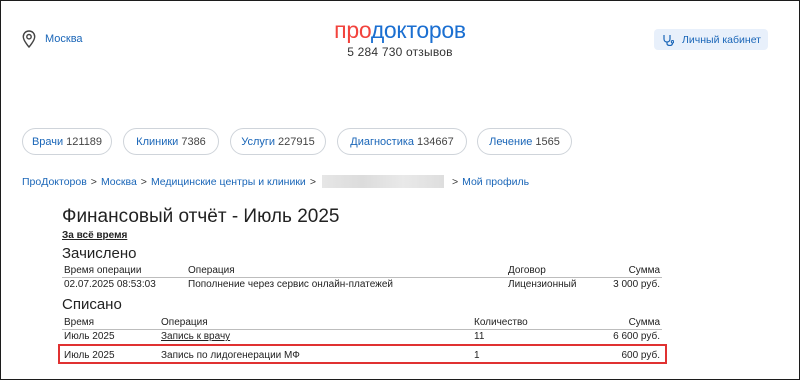 The width and height of the screenshot is (800, 380). Describe the element at coordinates (258, 141) in the screenshot. I see `nav-pill-label: Услуги` at that location.